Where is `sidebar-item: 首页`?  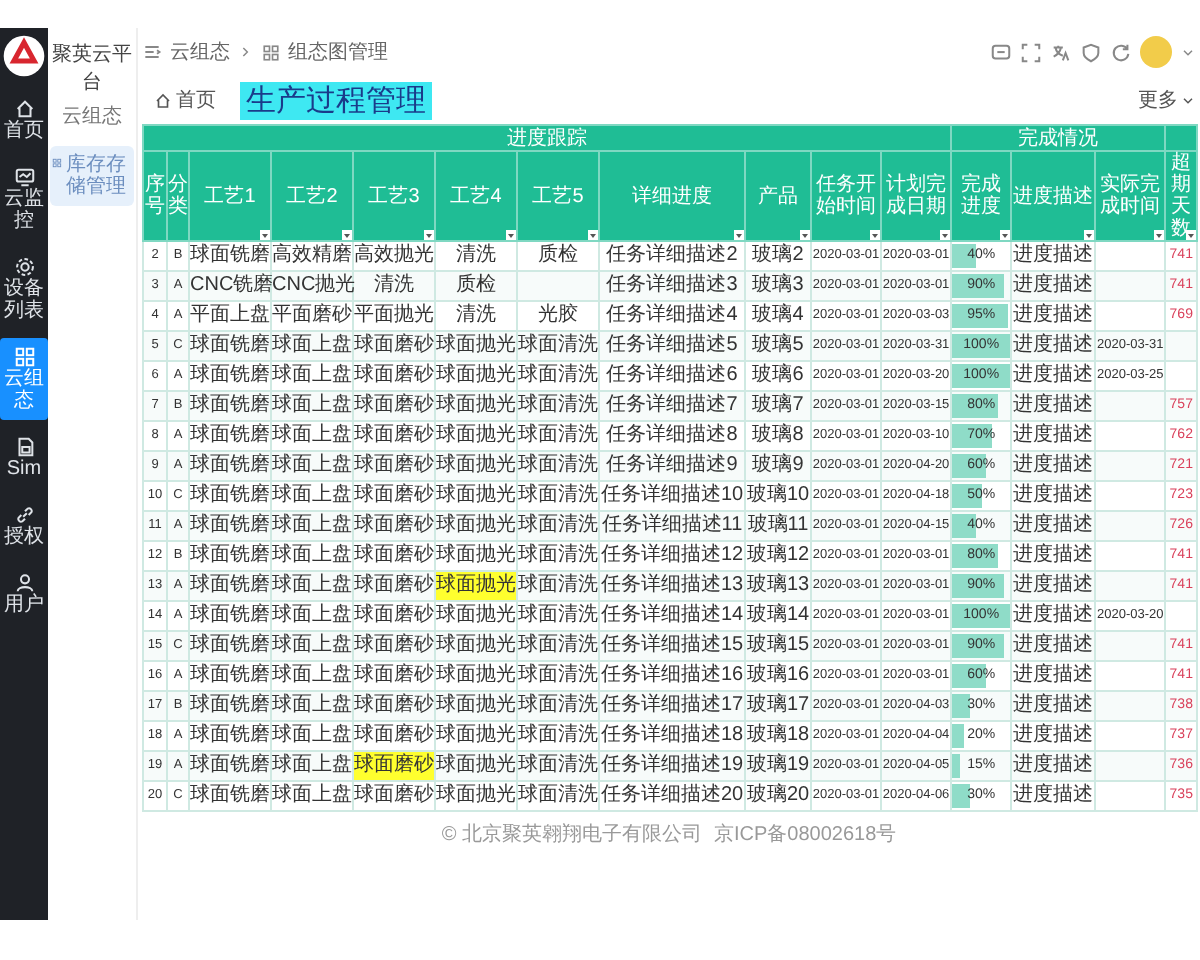 sidebar-item: 首页 is located at coordinates (24, 120).